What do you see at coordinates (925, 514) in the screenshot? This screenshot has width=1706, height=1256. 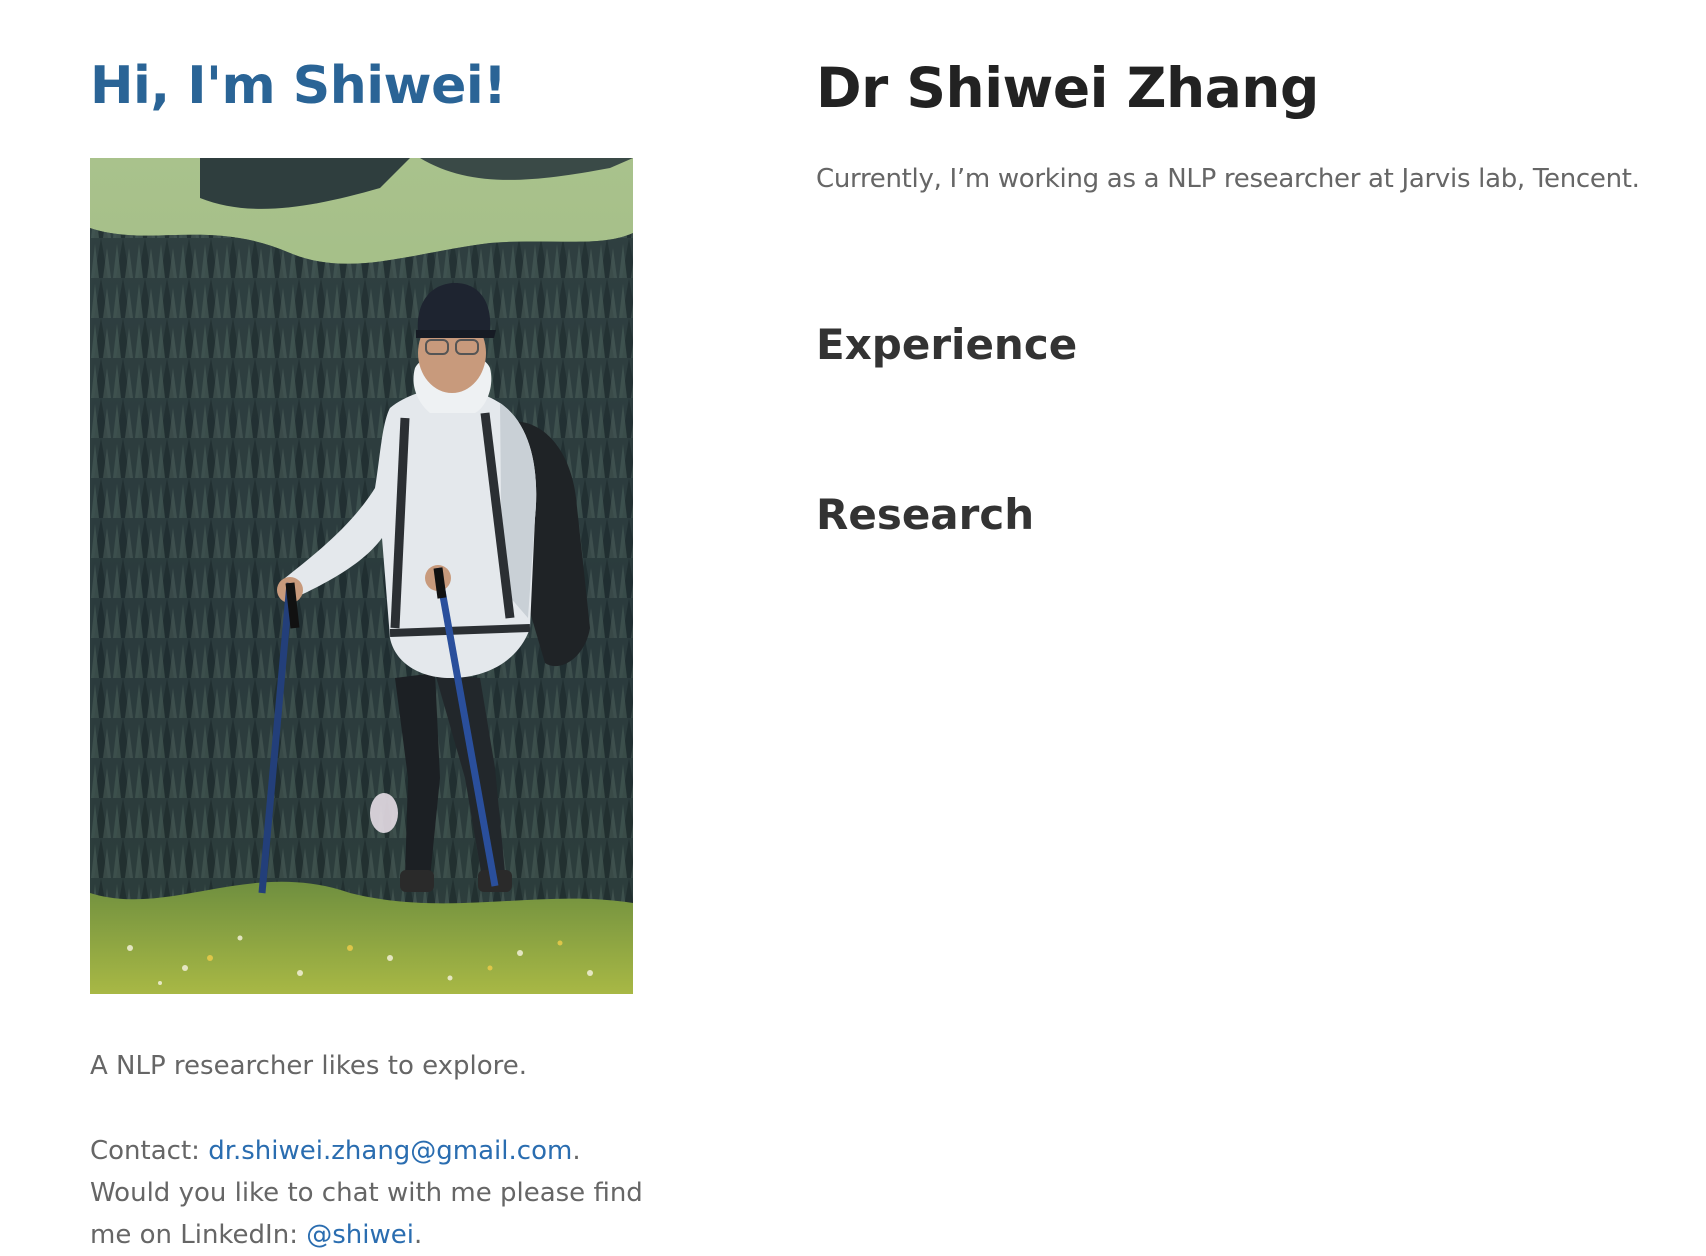 I see `research-heading: Research` at bounding box center [925, 514].